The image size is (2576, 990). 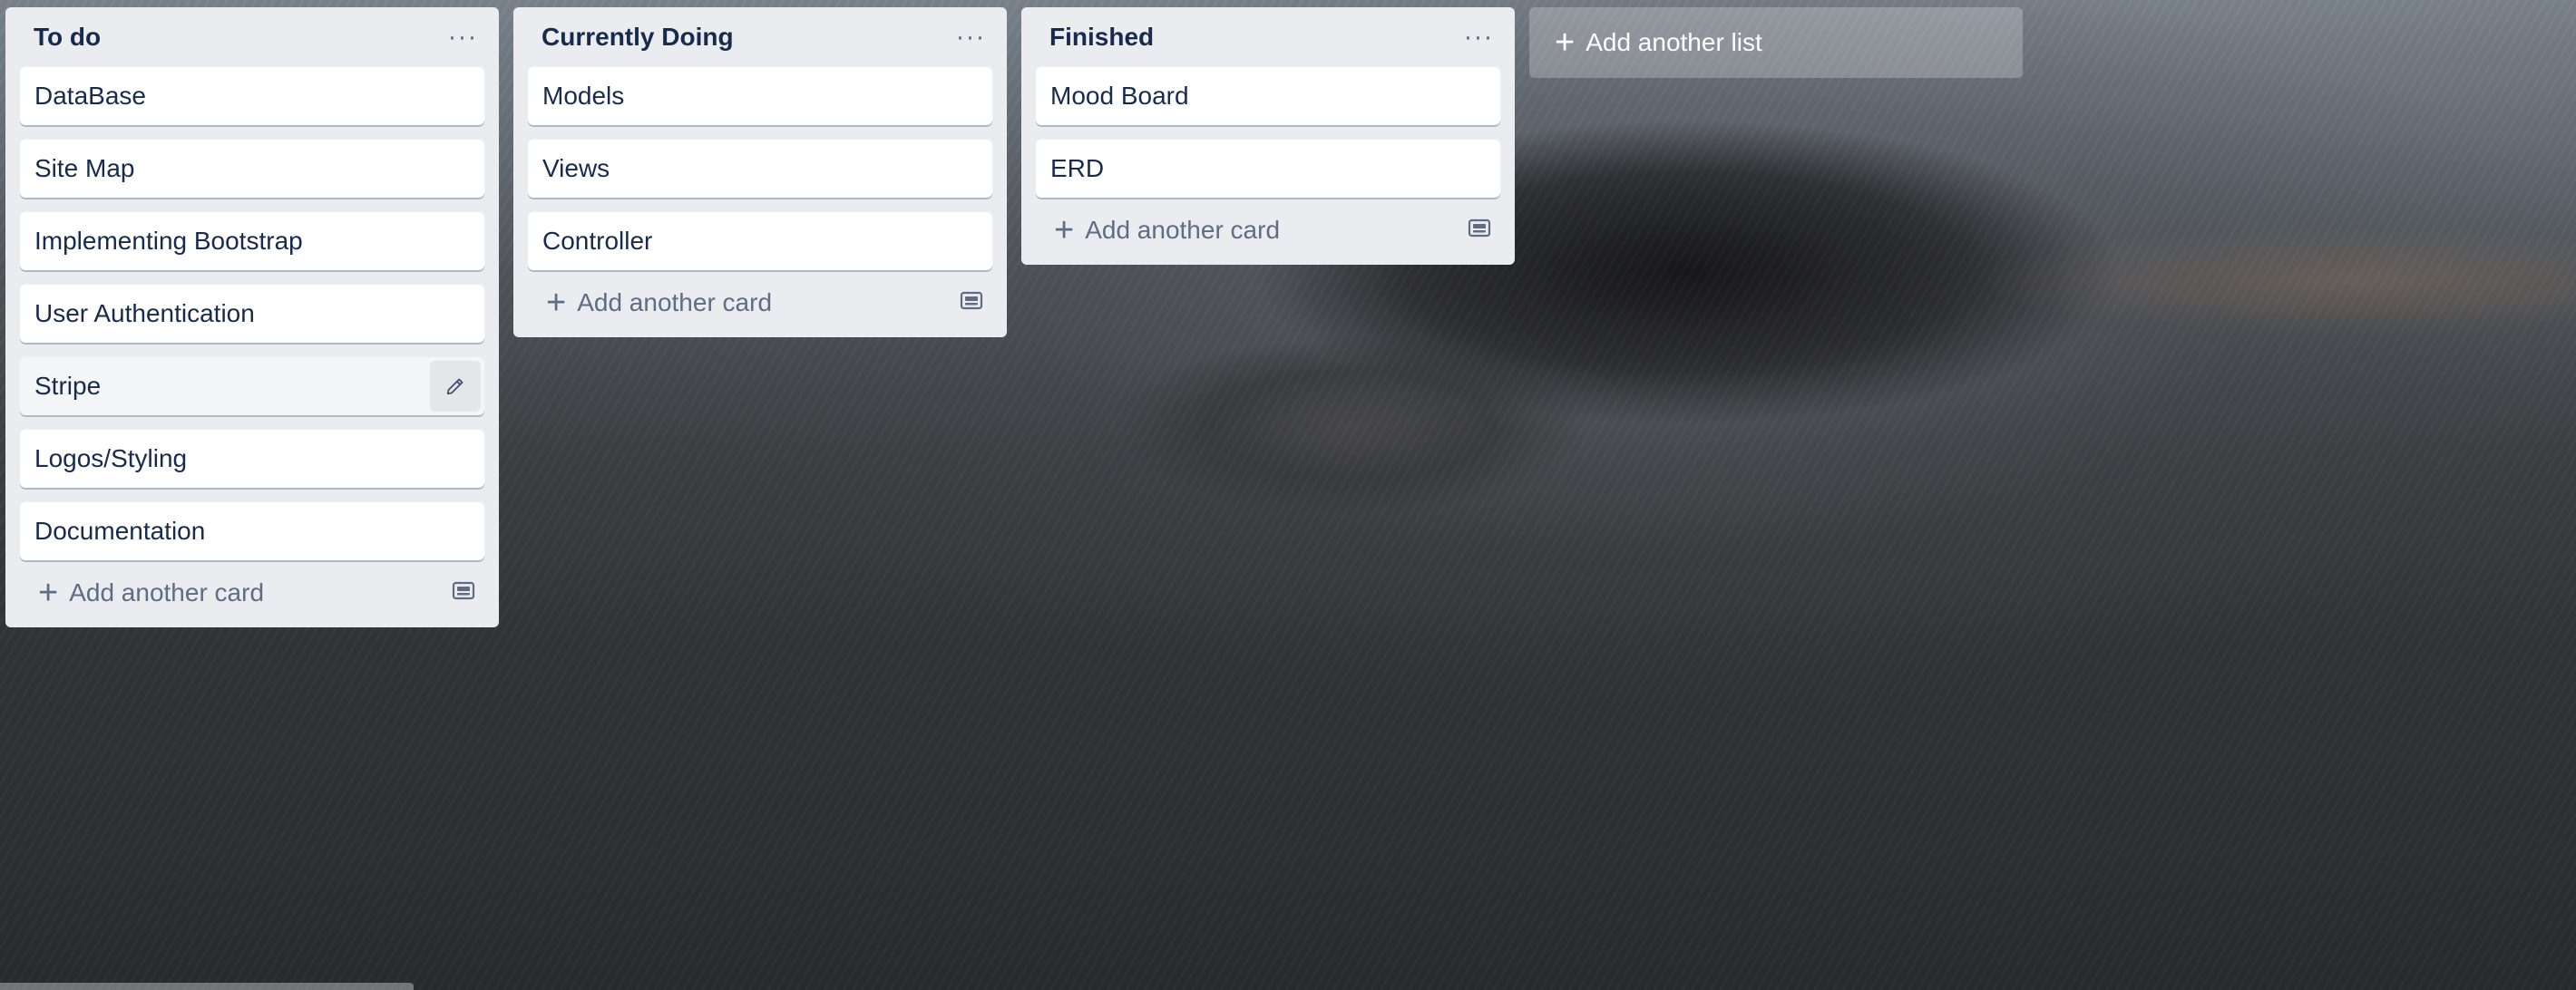 I want to click on card: User Authentication, so click(x=252, y=314).